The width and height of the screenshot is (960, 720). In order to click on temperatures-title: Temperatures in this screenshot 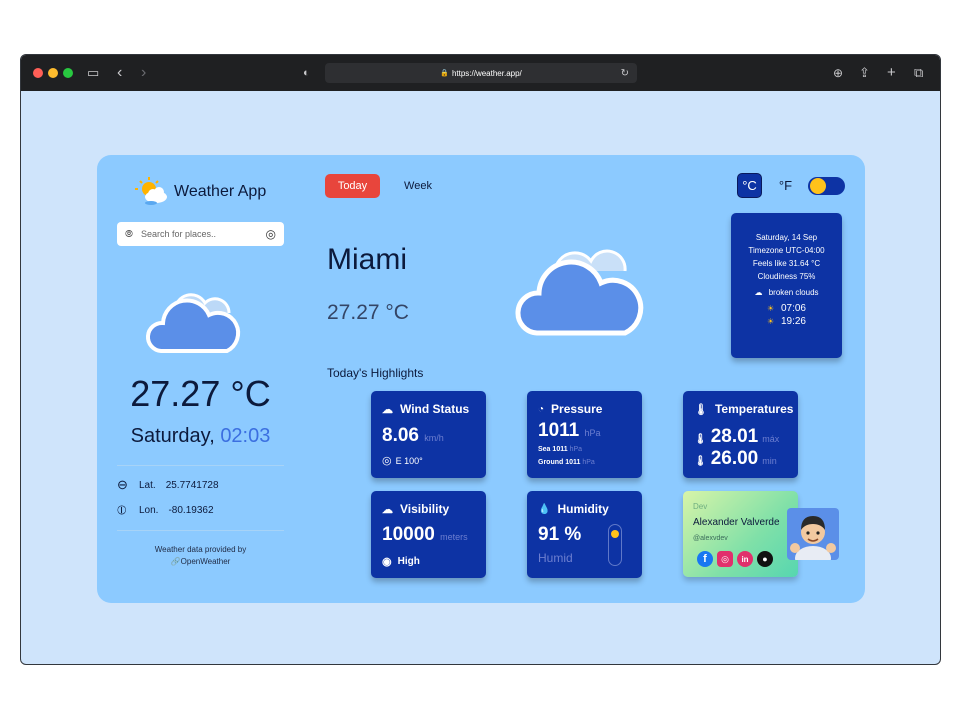, I will do `click(754, 409)`.